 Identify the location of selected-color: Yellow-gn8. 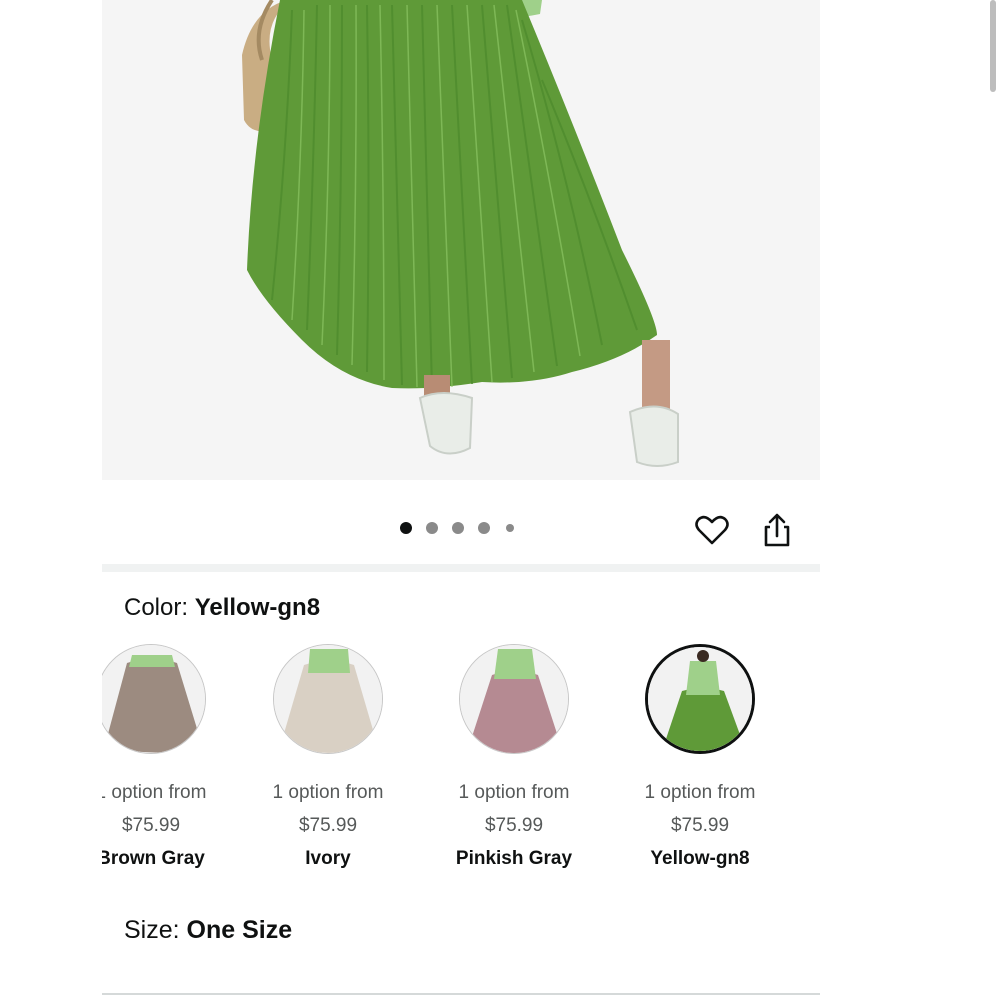
(257, 607).